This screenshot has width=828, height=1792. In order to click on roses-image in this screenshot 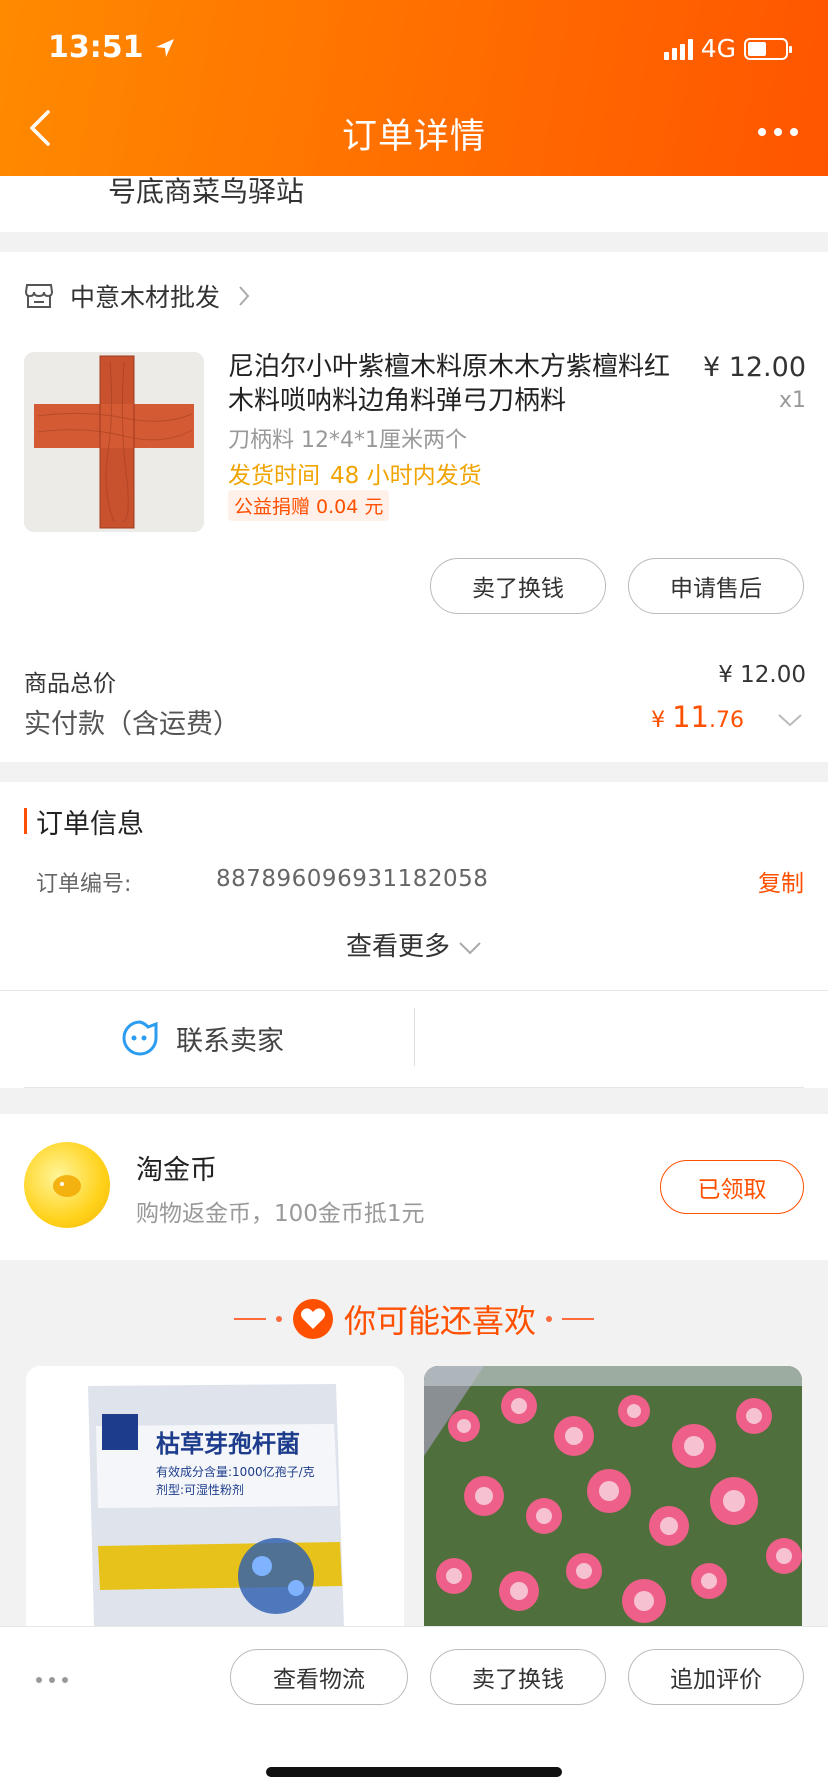, I will do `click(613, 1496)`.